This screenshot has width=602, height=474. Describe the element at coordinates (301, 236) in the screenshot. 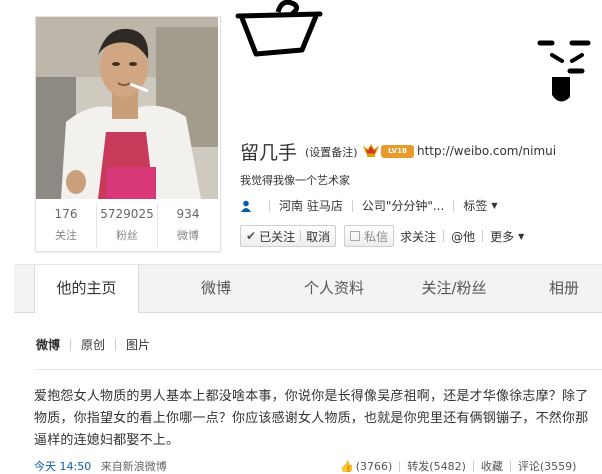

I see `button-divider` at that location.